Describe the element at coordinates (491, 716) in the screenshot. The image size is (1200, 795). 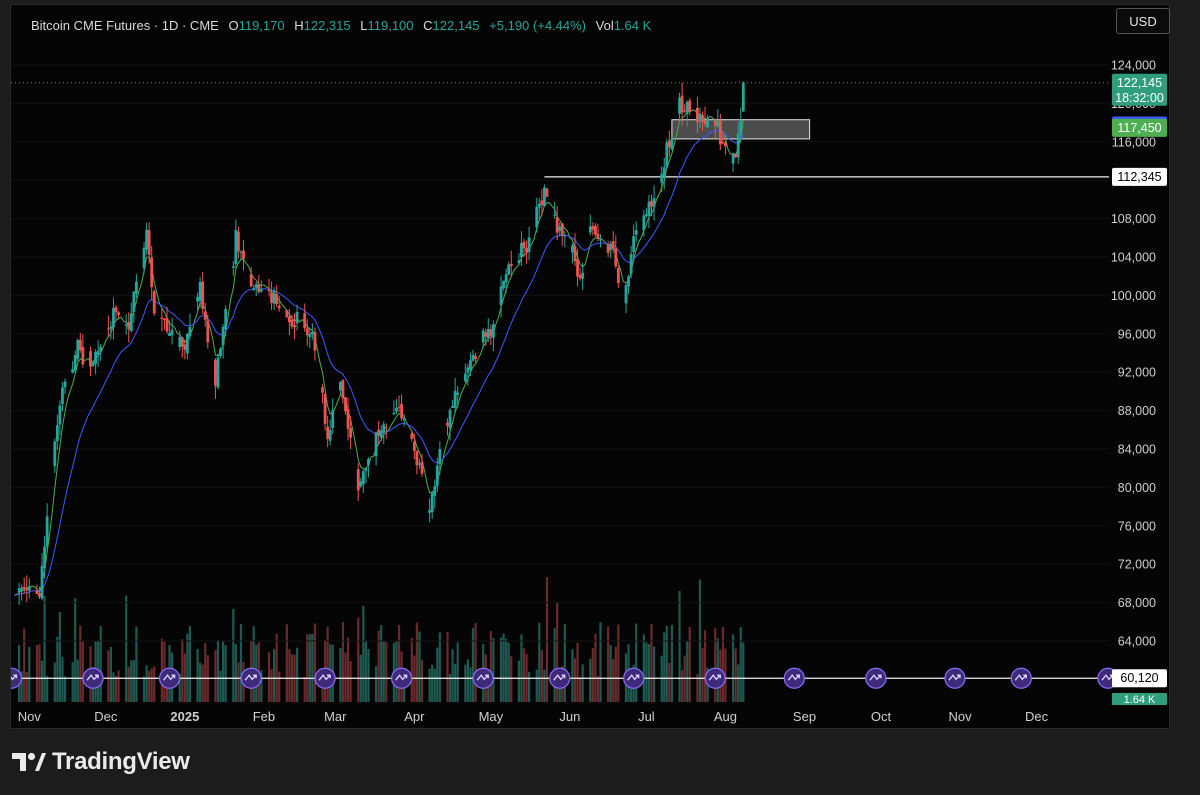
I see `x-tick-label: May` at that location.